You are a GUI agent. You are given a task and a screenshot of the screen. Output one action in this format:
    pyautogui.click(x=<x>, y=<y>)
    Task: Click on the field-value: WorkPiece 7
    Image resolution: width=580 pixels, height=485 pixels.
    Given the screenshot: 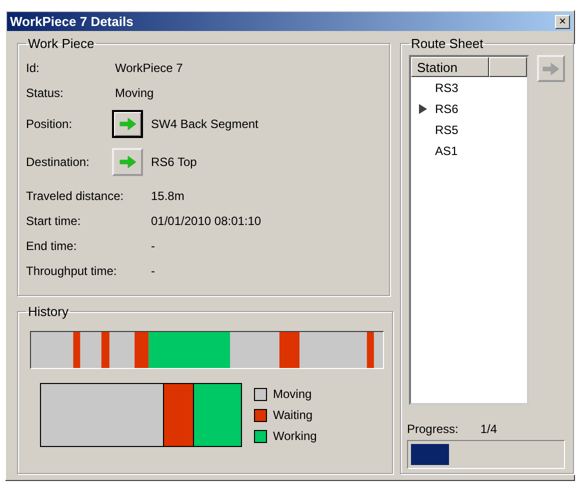 What is the action you would take?
    pyautogui.click(x=149, y=67)
    